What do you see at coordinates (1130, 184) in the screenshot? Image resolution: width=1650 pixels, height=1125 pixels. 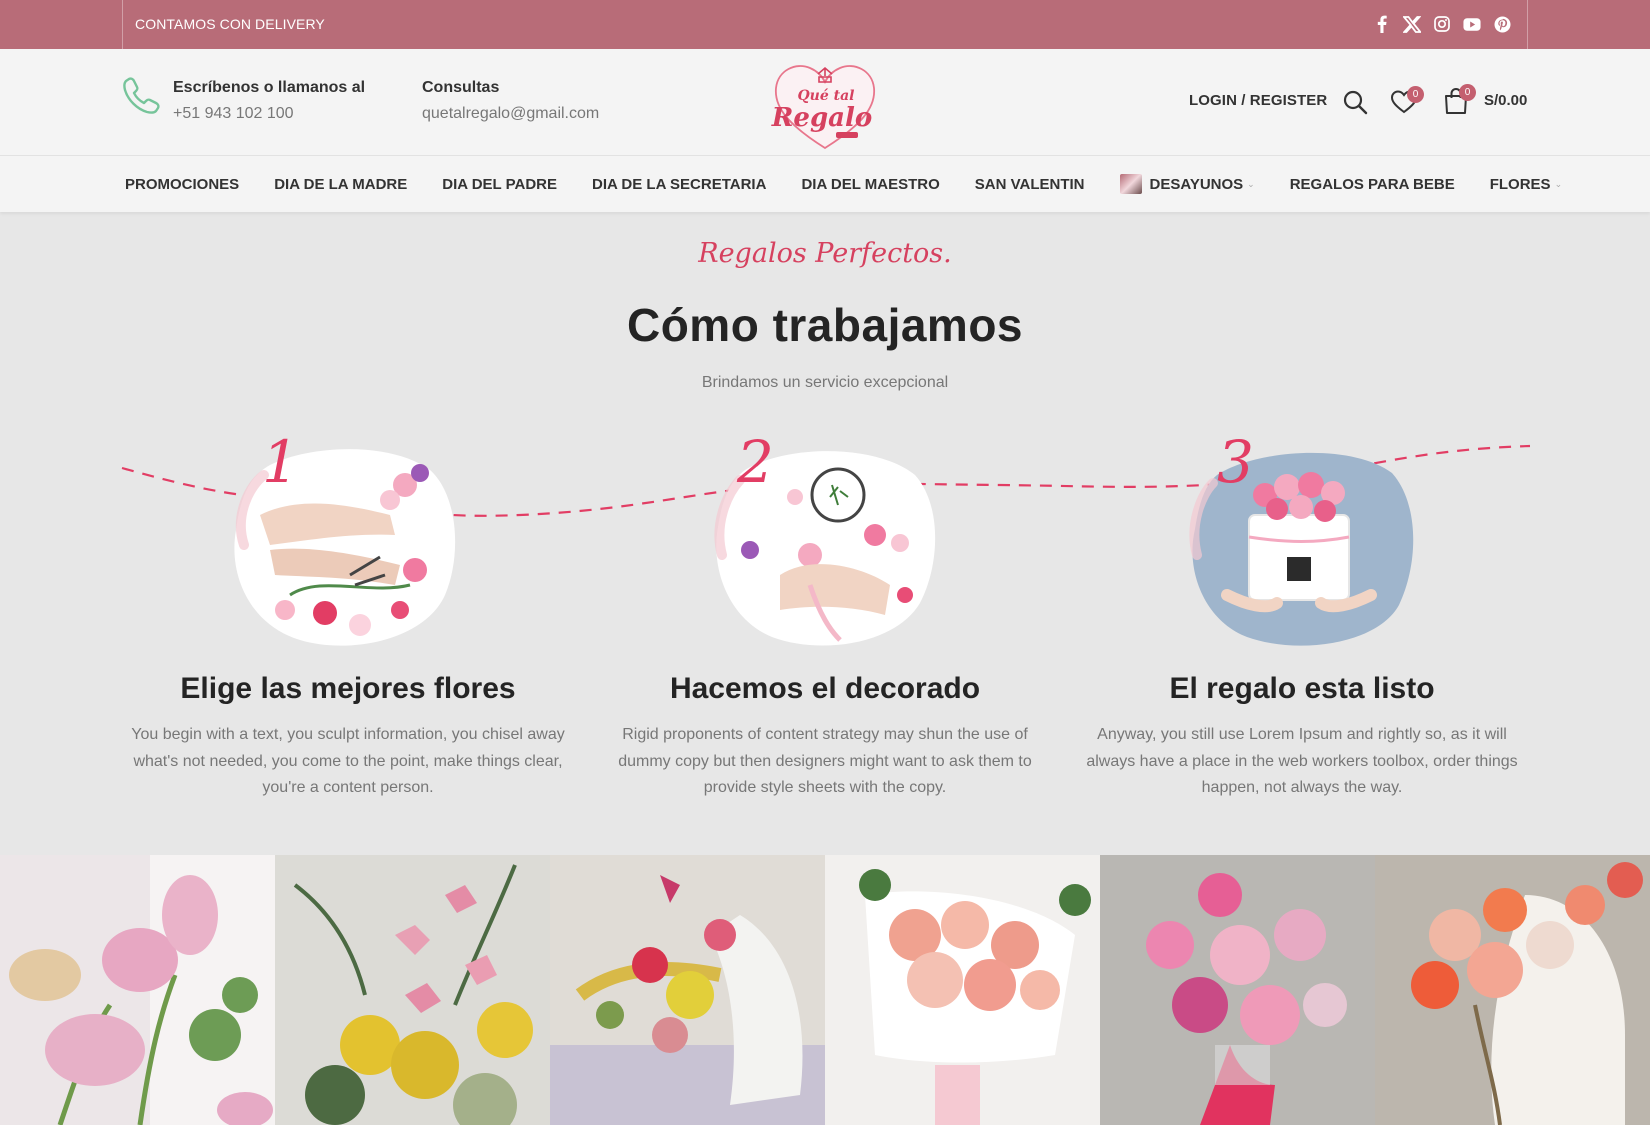 I see `desayunos-thumbnail` at bounding box center [1130, 184].